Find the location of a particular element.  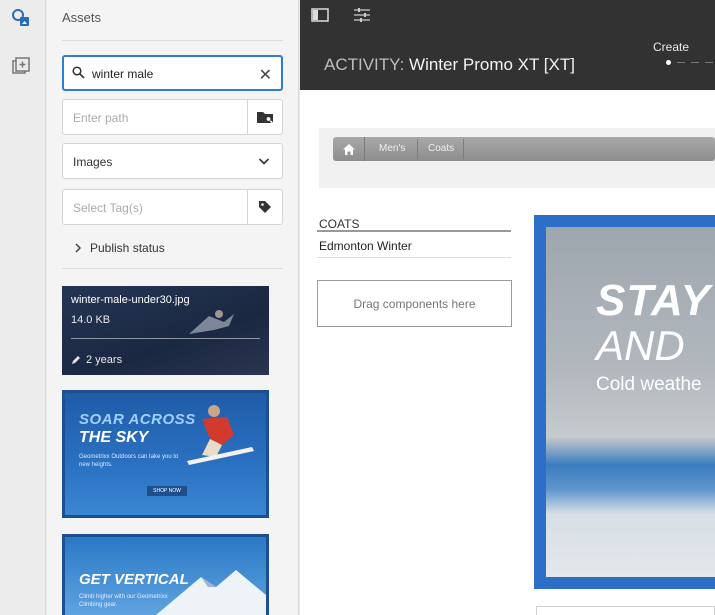

path-field: Enter path is located at coordinates (172, 117).